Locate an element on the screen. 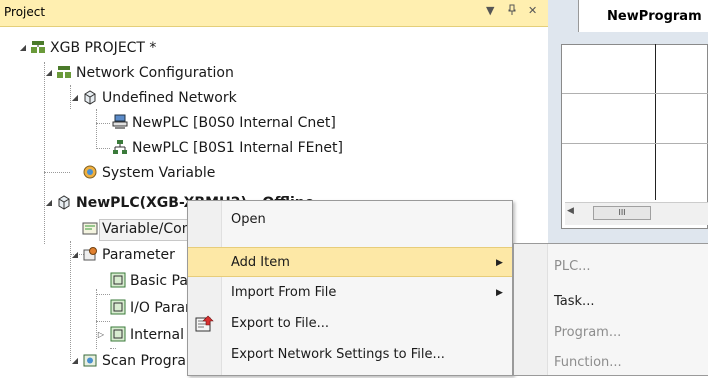 The height and width of the screenshot is (378, 708). tree-label: Scan Program is located at coordinates (151, 361).